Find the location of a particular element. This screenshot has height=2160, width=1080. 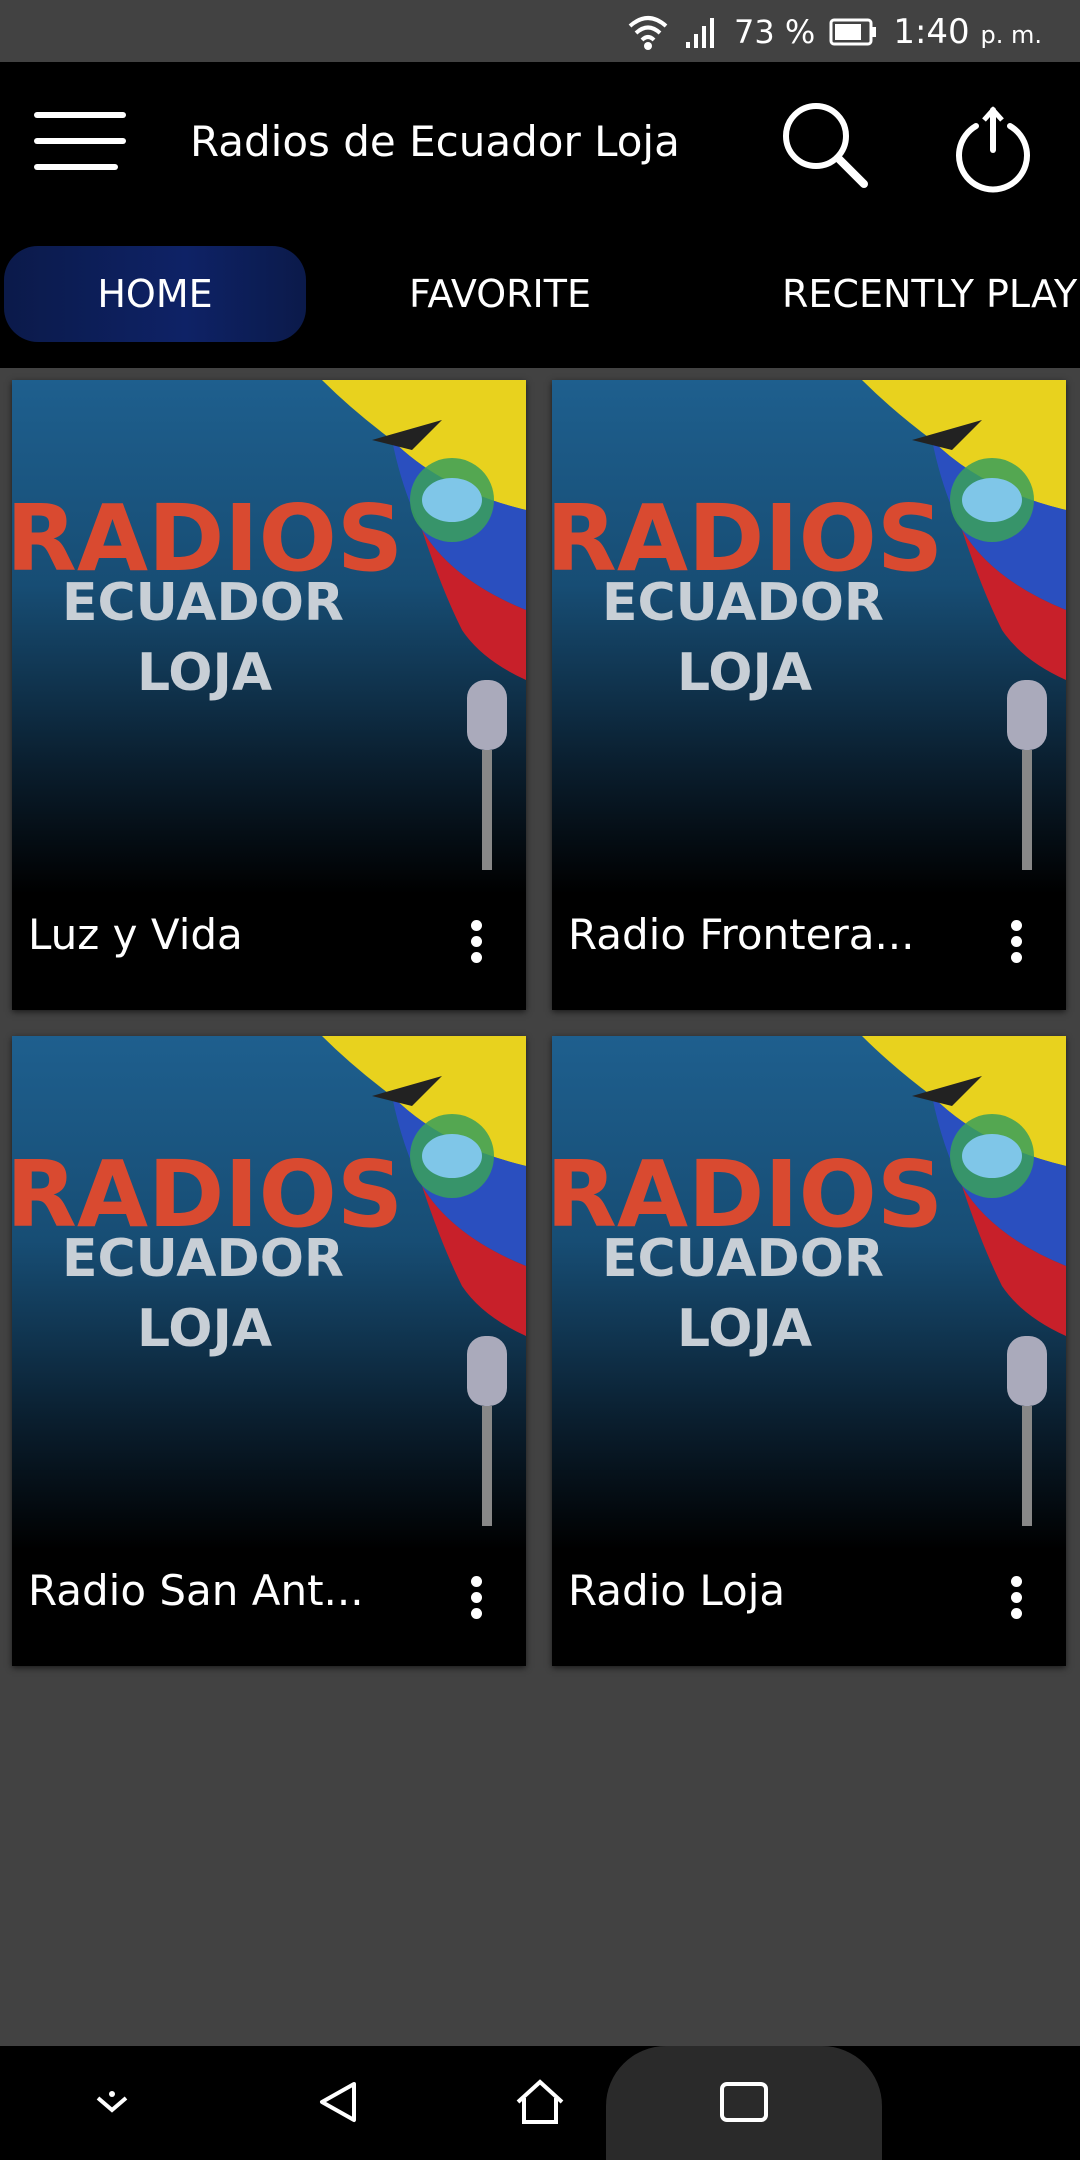

tab-recently-played: RECENTLY PLAYED is located at coordinates (920, 294).